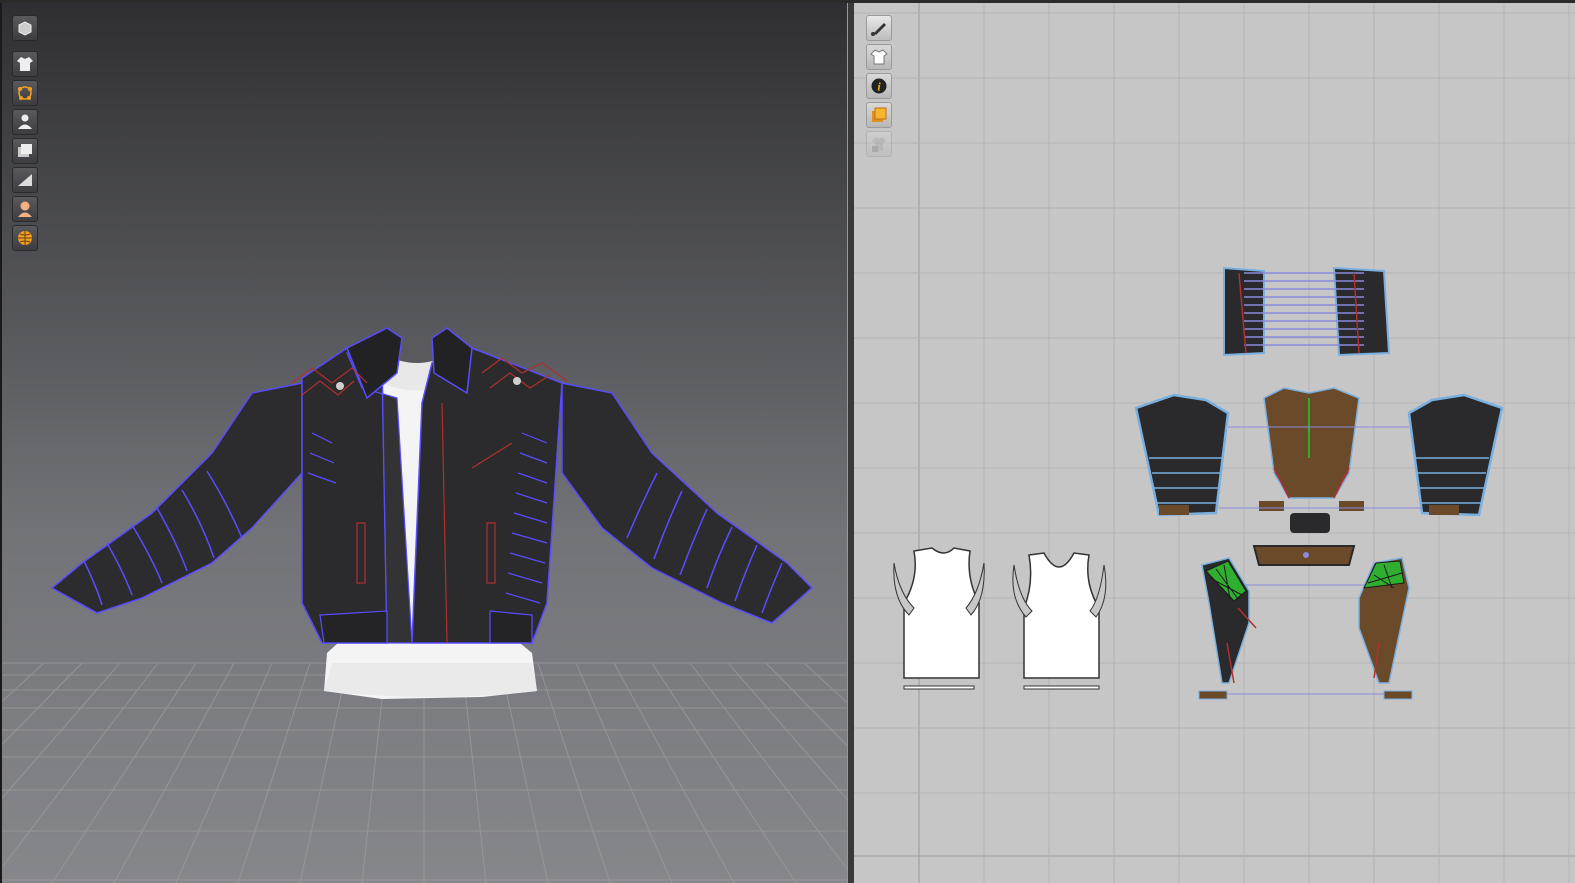 Image resolution: width=1575 pixels, height=883 pixels. Describe the element at coordinates (879, 57) in the screenshot. I see `show-garment-2d-icon` at that location.